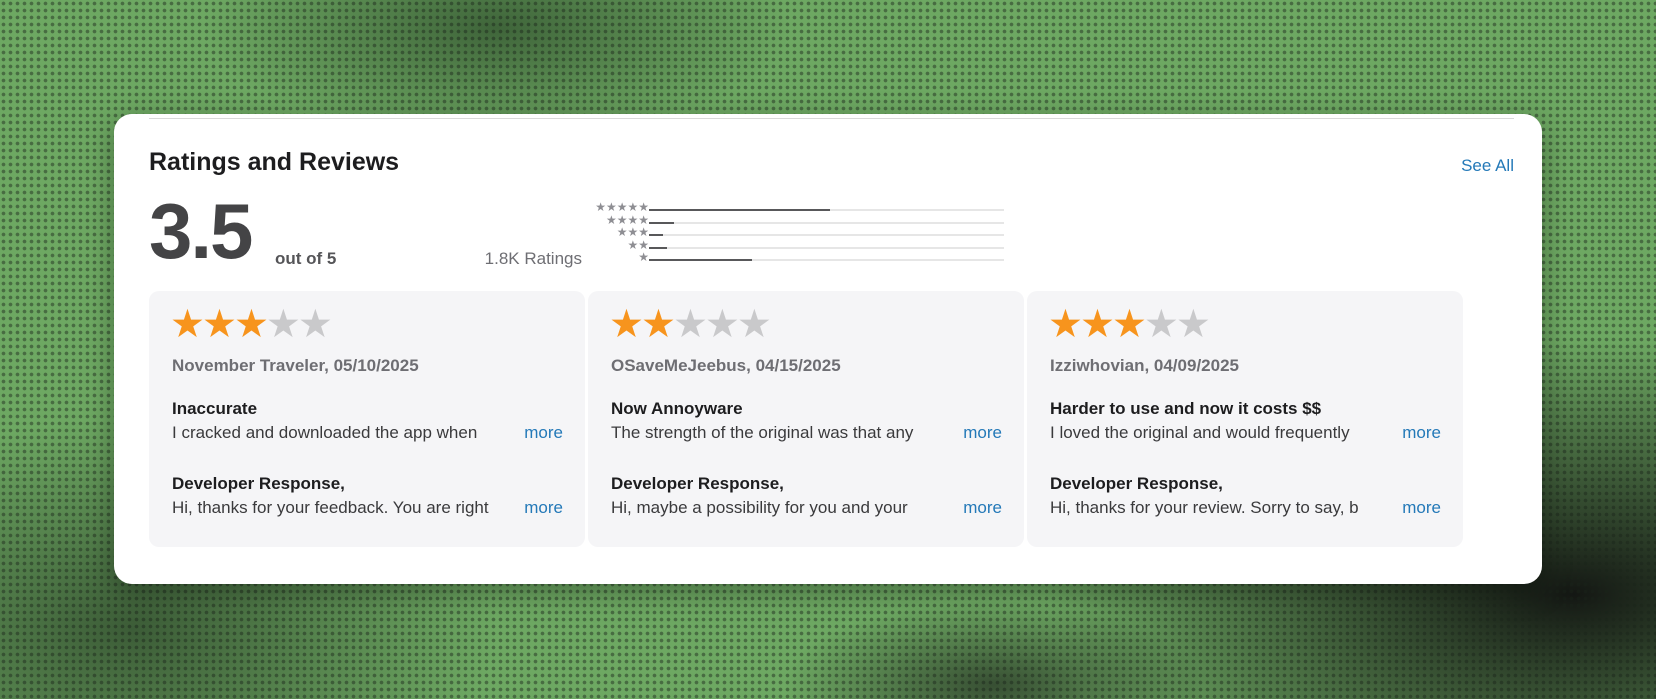 The image size is (1656, 699). What do you see at coordinates (533, 258) in the screenshot?
I see `ratings-count: 1.8K Ratings` at bounding box center [533, 258].